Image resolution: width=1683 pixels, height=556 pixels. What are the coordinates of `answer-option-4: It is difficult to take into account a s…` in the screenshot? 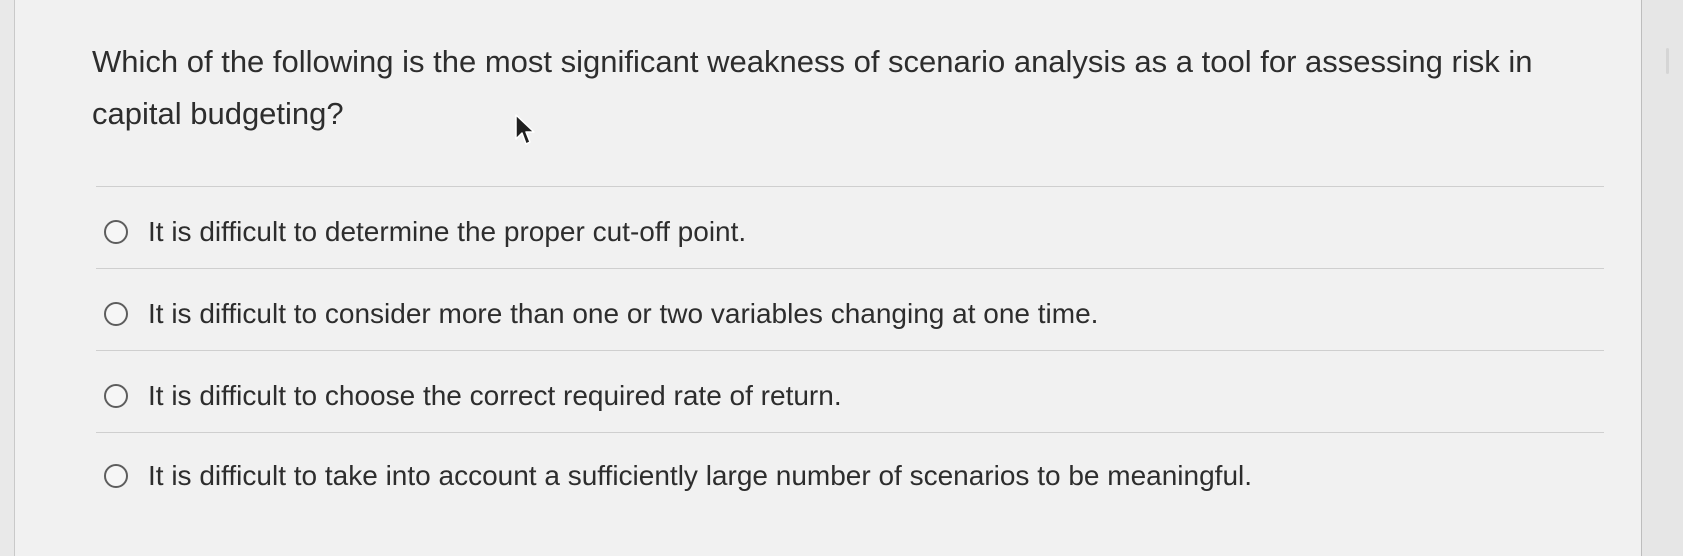 It's located at (844, 476).